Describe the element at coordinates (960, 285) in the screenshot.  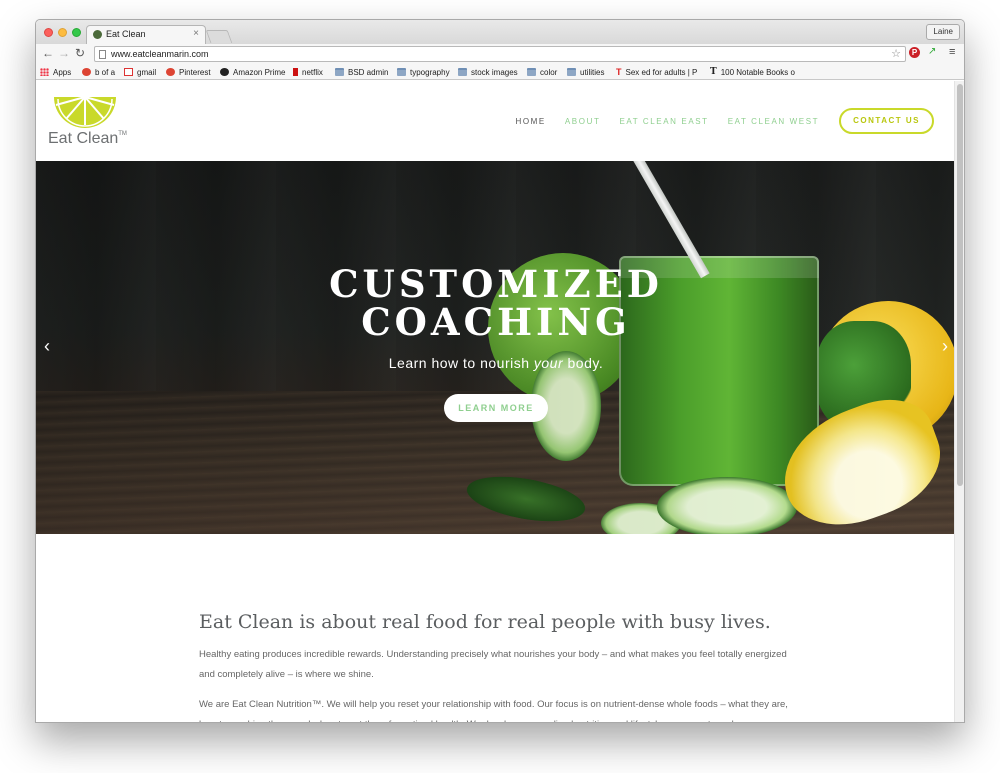
I see `scrollbar-thumb` at that location.